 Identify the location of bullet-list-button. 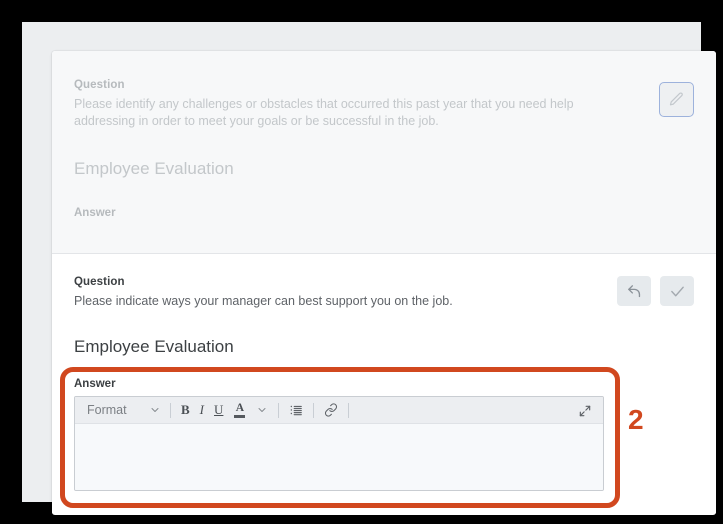
(296, 410).